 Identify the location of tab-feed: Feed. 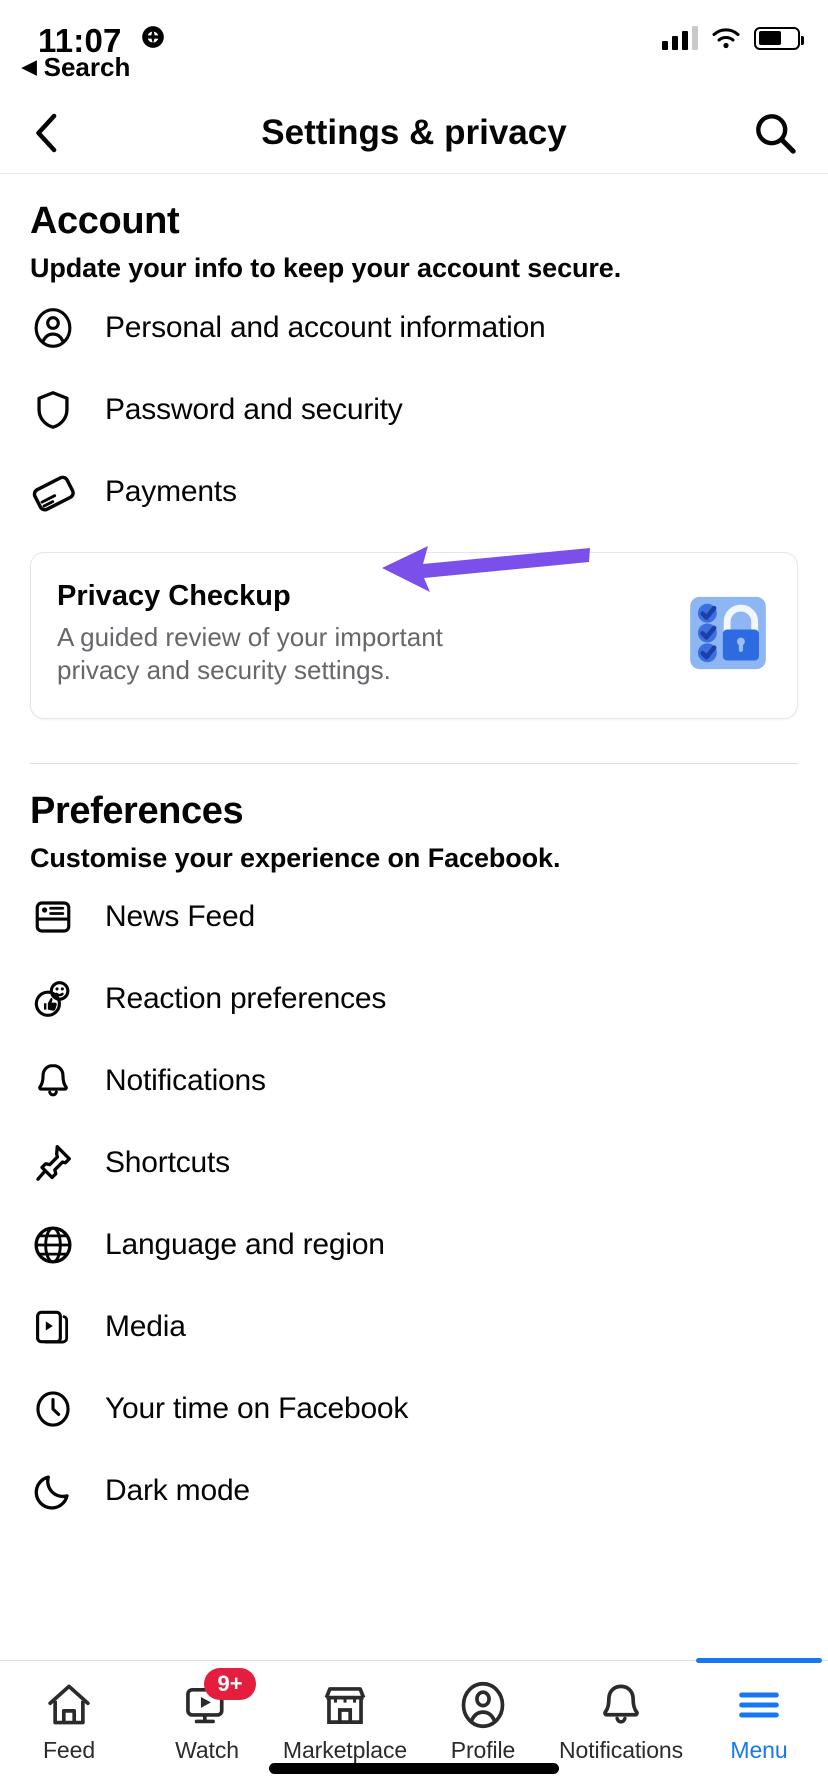
(69, 1726).